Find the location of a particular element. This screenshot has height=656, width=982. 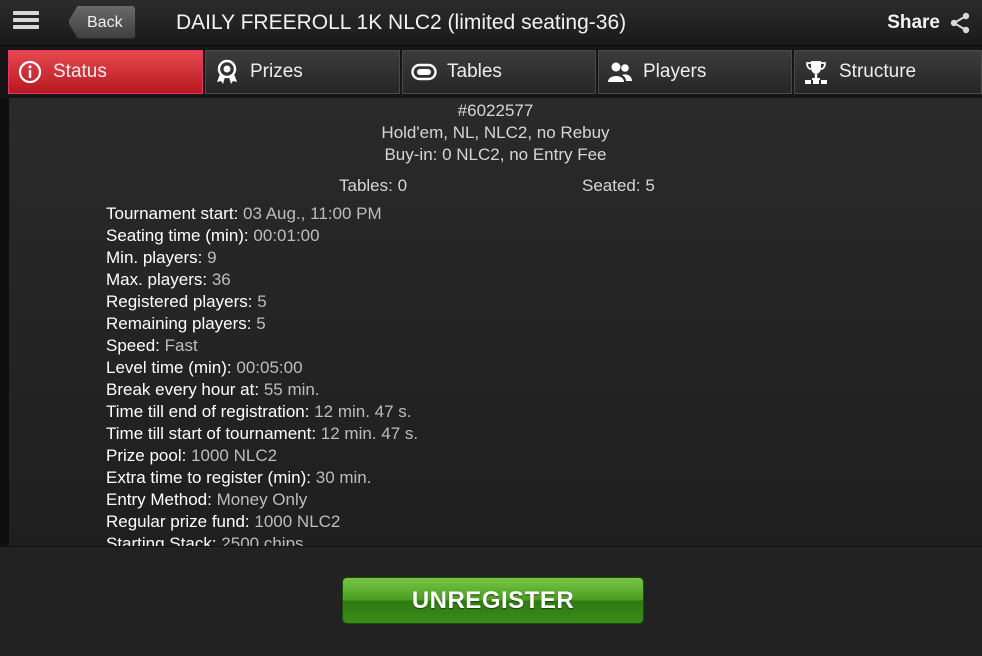

game-type: Hold'em, NL, NLC2, no Rebuy is located at coordinates (495, 132).